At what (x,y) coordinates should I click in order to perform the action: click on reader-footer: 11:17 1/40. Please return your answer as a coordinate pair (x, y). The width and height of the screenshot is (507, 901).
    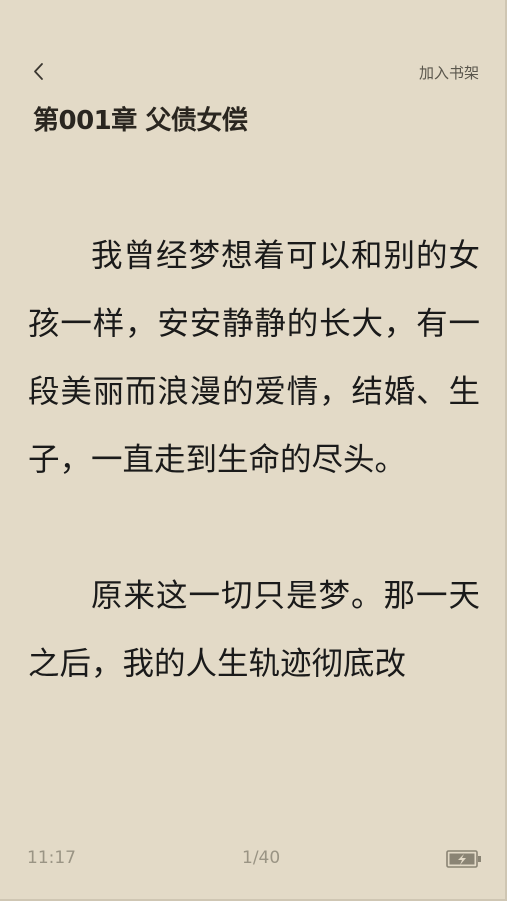
    Looking at the image, I should click on (252, 859).